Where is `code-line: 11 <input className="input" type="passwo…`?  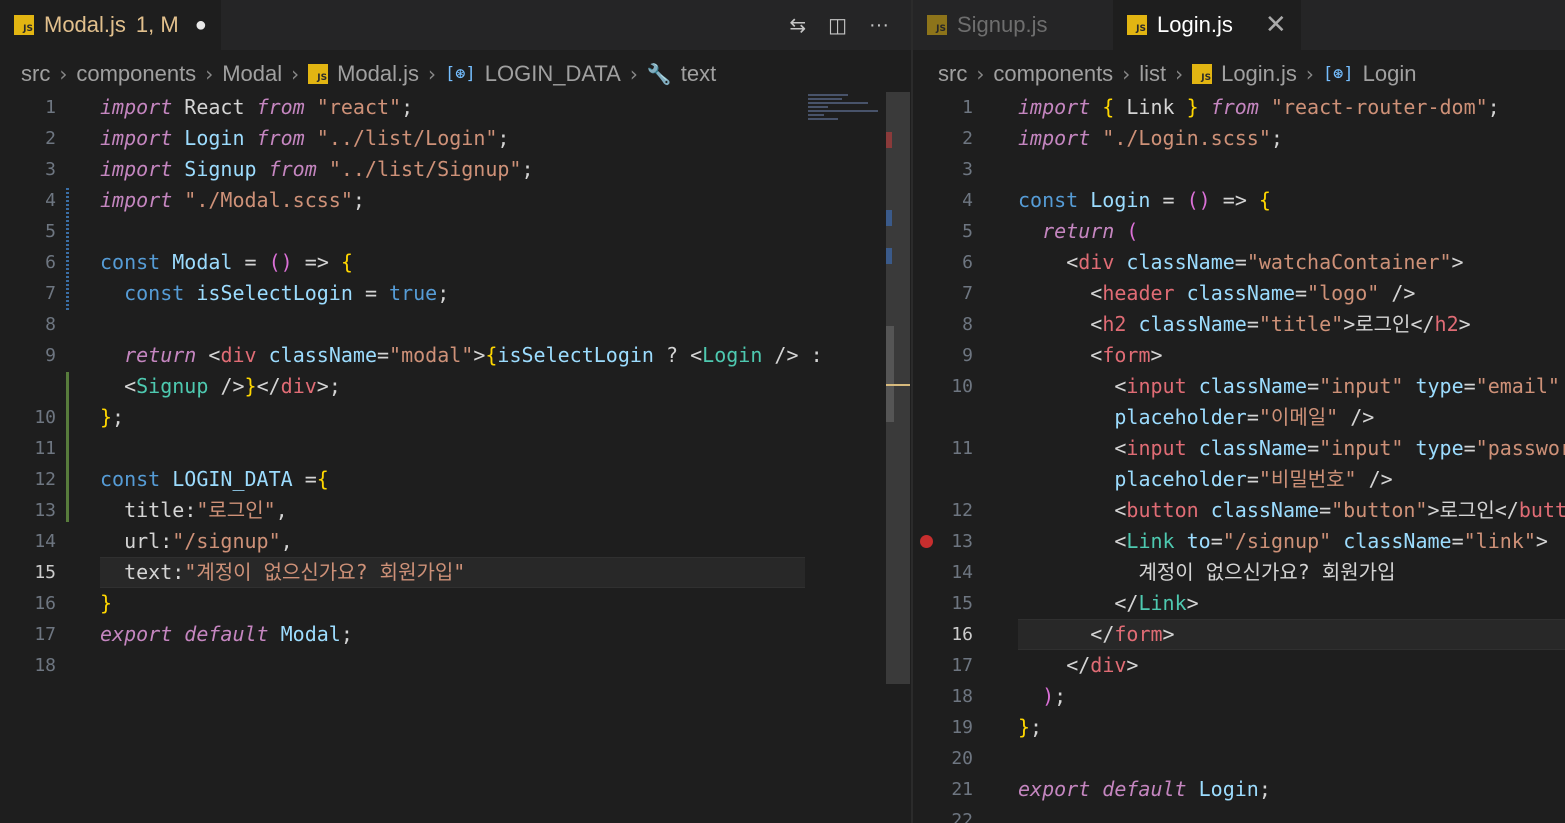 code-line: 11 <input className="input" type="passwo… is located at coordinates (1239, 448).